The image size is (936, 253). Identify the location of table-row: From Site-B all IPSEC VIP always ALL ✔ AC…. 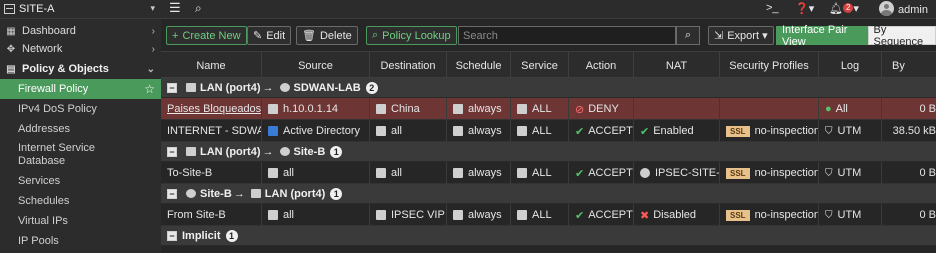
(548, 215).